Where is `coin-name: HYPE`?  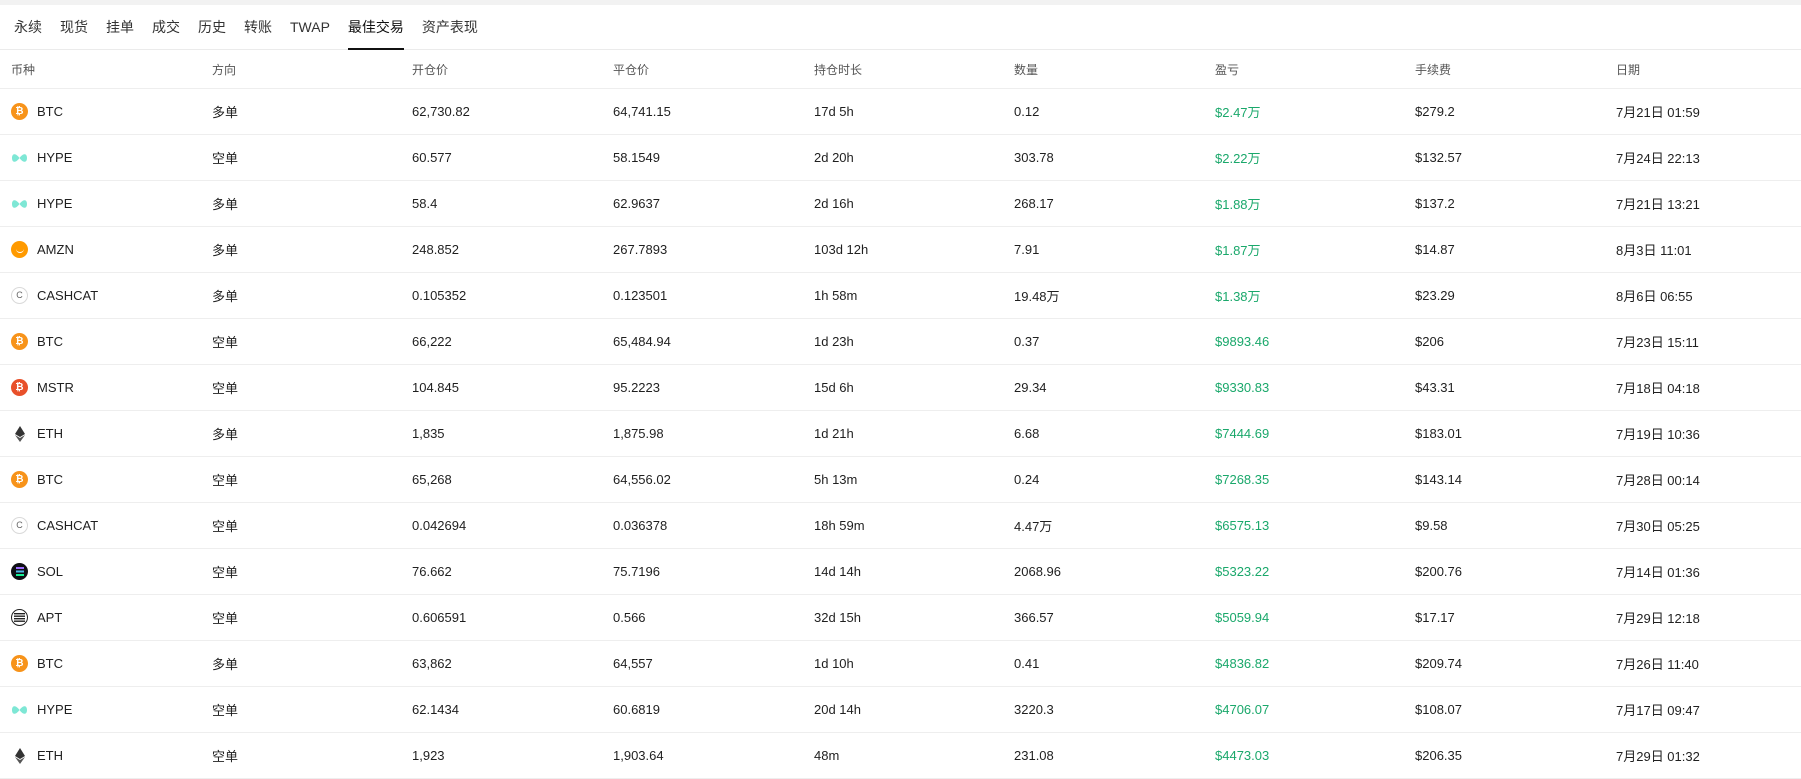
coin-name: HYPE is located at coordinates (55, 203).